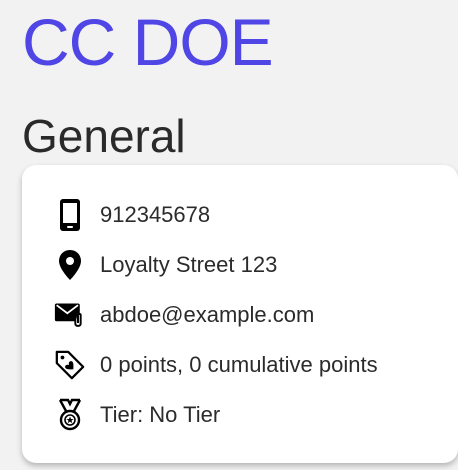 The image size is (458, 470). Describe the element at coordinates (160, 414) in the screenshot. I see `tier-text: Tier: No Tier` at that location.